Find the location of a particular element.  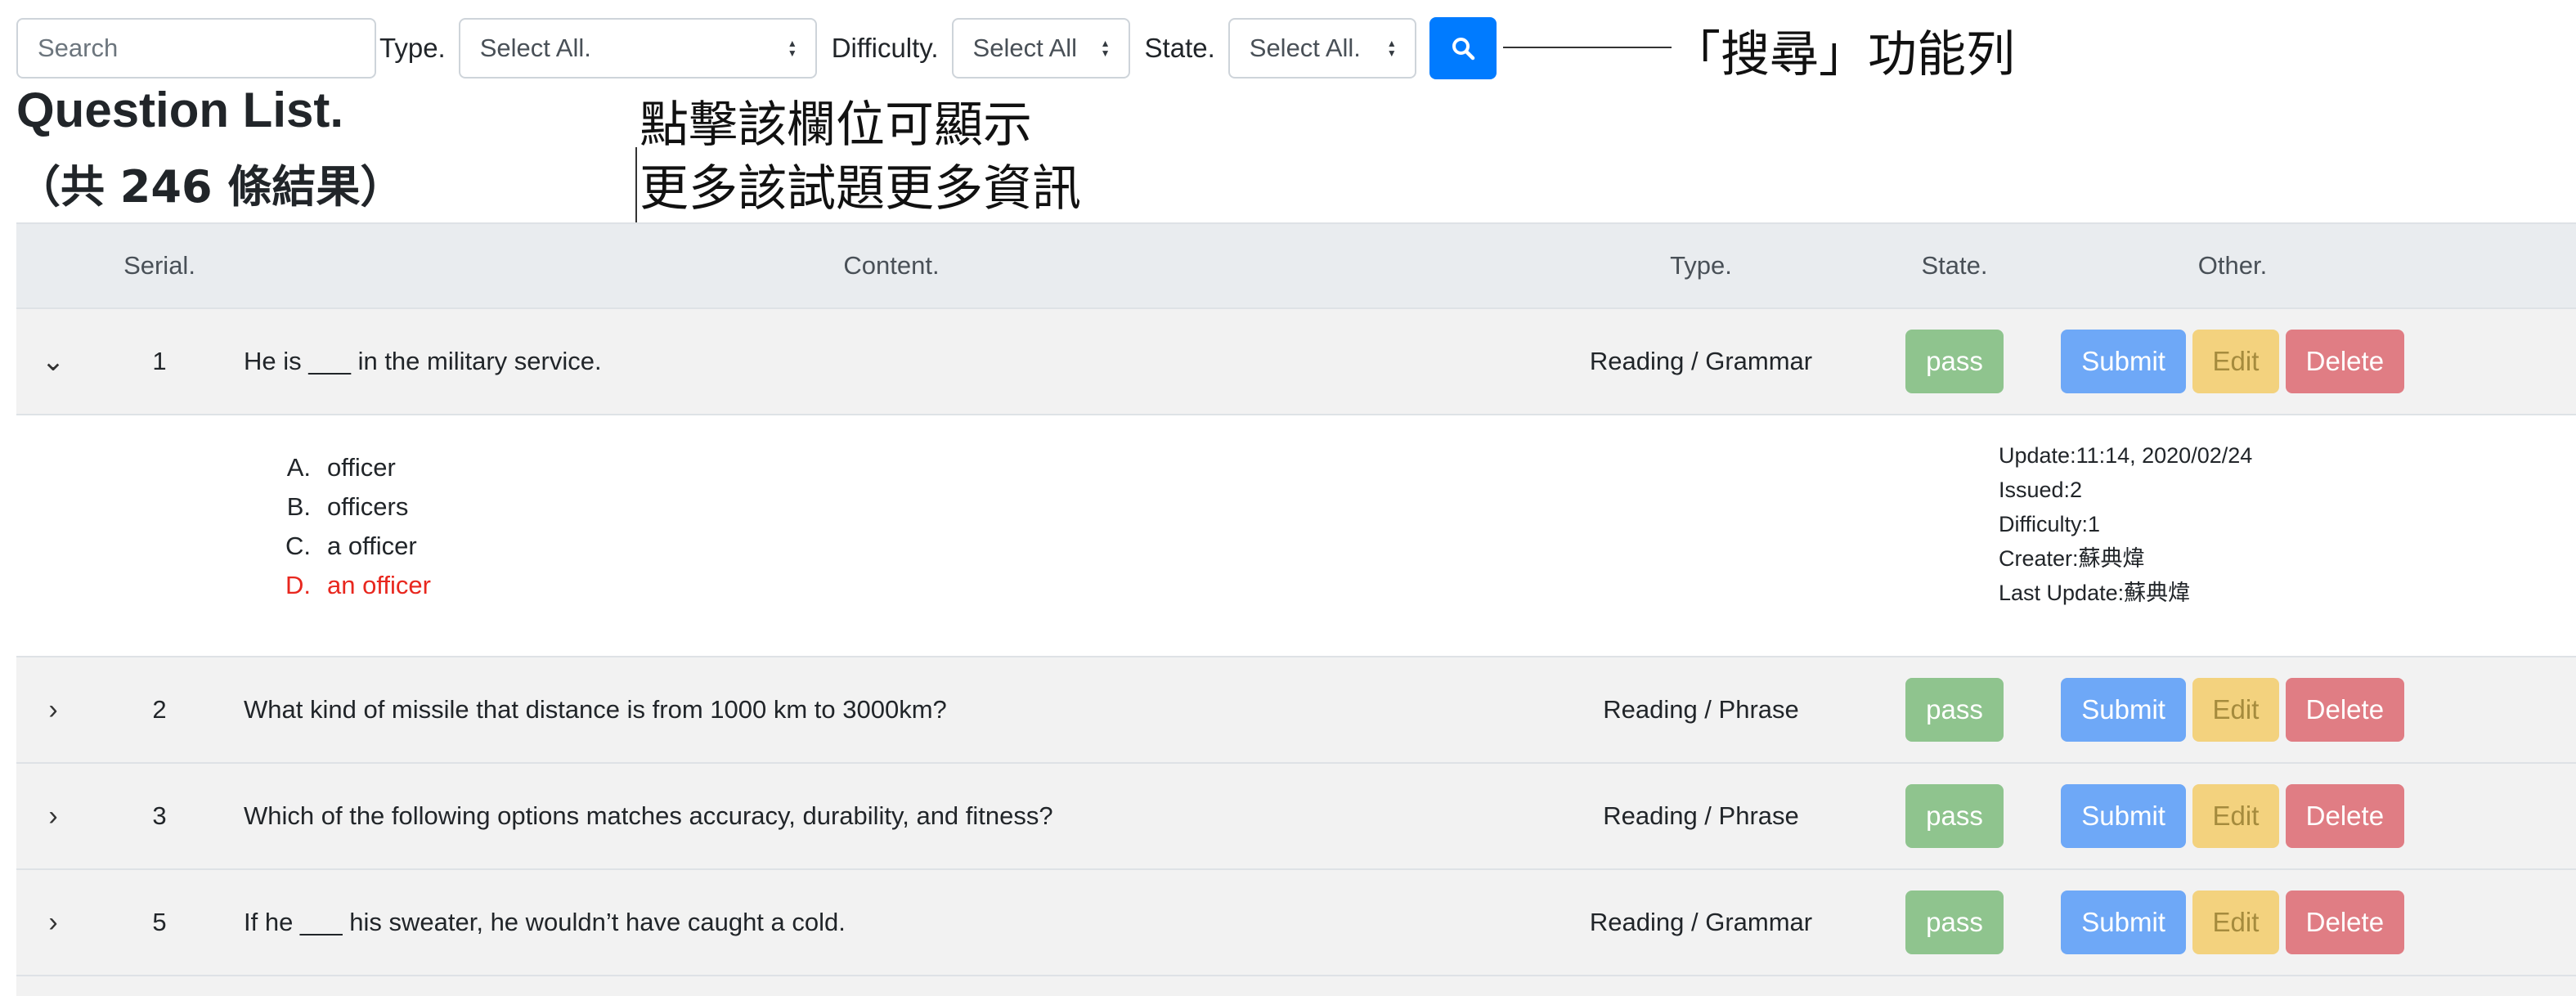

header-type: Type. is located at coordinates (1701, 265).